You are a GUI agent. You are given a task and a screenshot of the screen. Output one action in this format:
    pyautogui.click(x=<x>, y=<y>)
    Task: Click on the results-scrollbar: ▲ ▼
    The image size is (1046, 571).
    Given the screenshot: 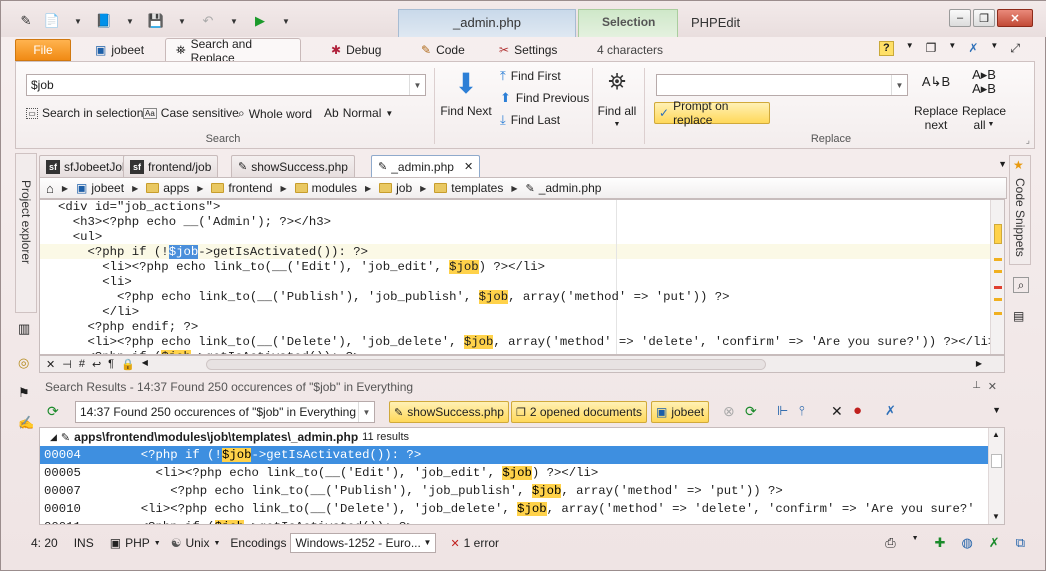 What is the action you would take?
    pyautogui.click(x=996, y=476)
    